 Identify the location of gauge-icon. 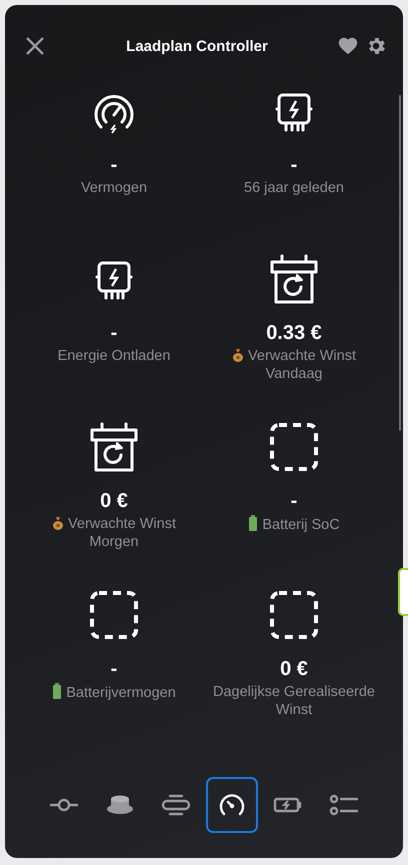
(232, 805).